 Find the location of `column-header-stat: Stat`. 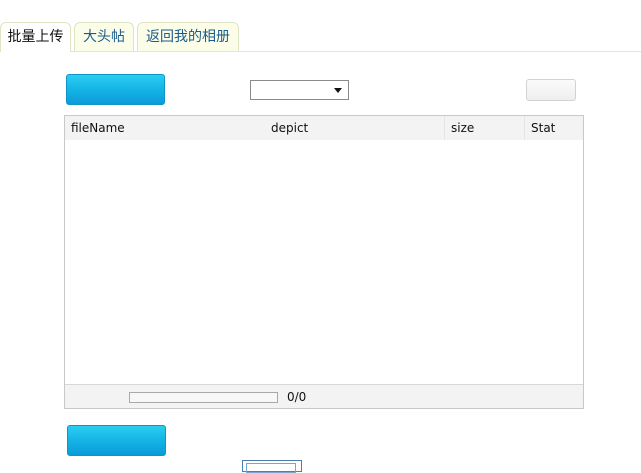

column-header-stat: Stat is located at coordinates (543, 128).